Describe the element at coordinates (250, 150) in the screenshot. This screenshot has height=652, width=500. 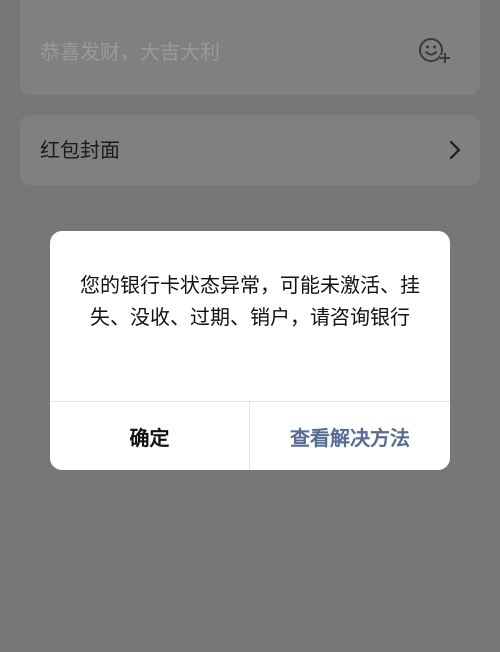
I see `red-packet-cover-row: 红包封面` at that location.